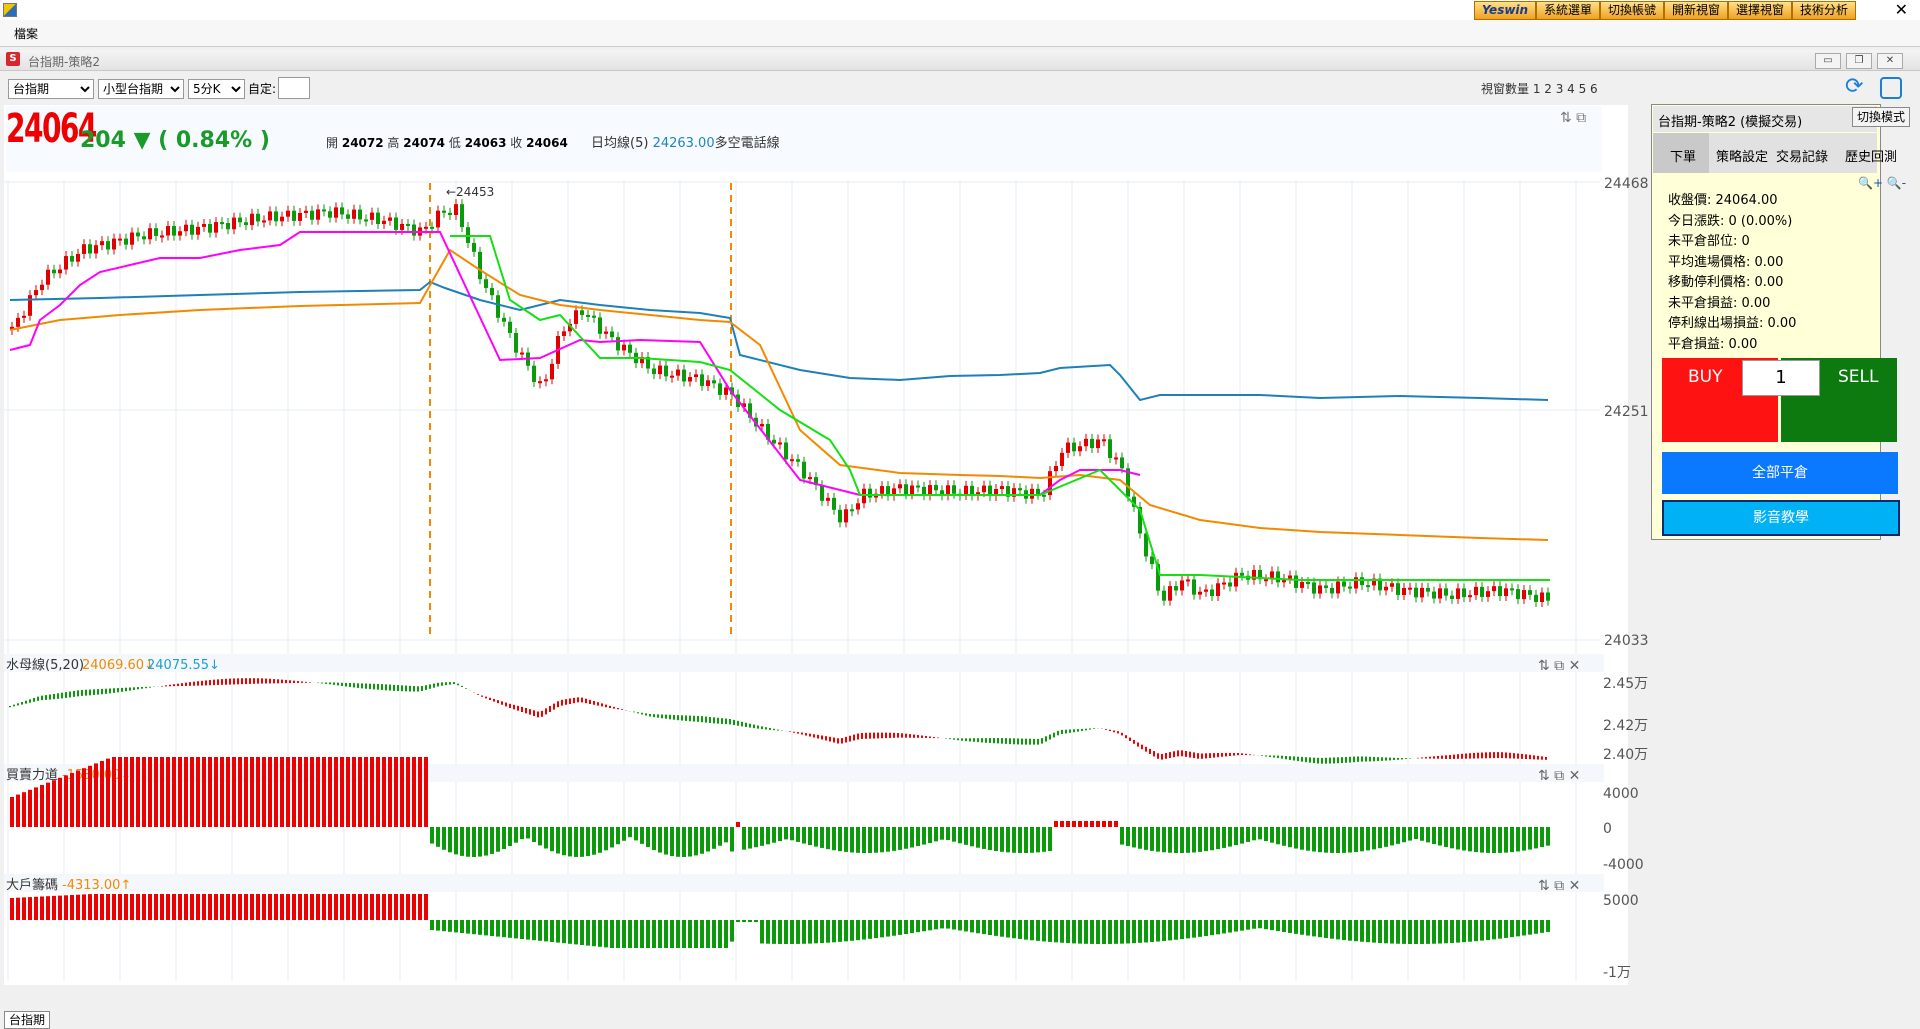 The height and width of the screenshot is (1029, 1920). I want to click on quantity-input: 1, so click(1781, 378).